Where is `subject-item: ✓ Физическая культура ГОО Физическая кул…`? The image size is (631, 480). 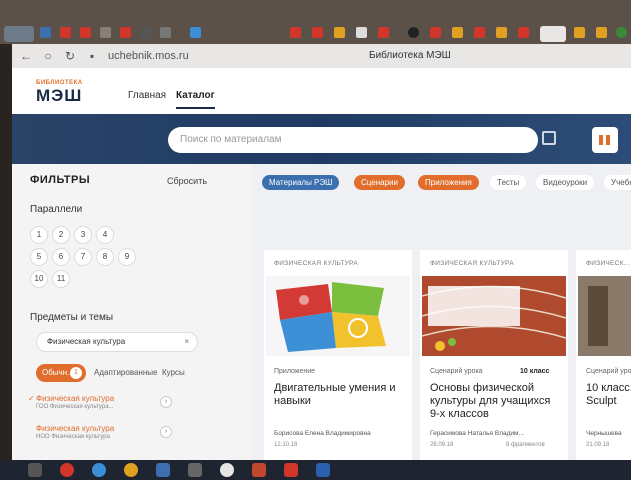
subject-item: ✓ Физическая культура ГОО Физическая кул… is located at coordinates (102, 402).